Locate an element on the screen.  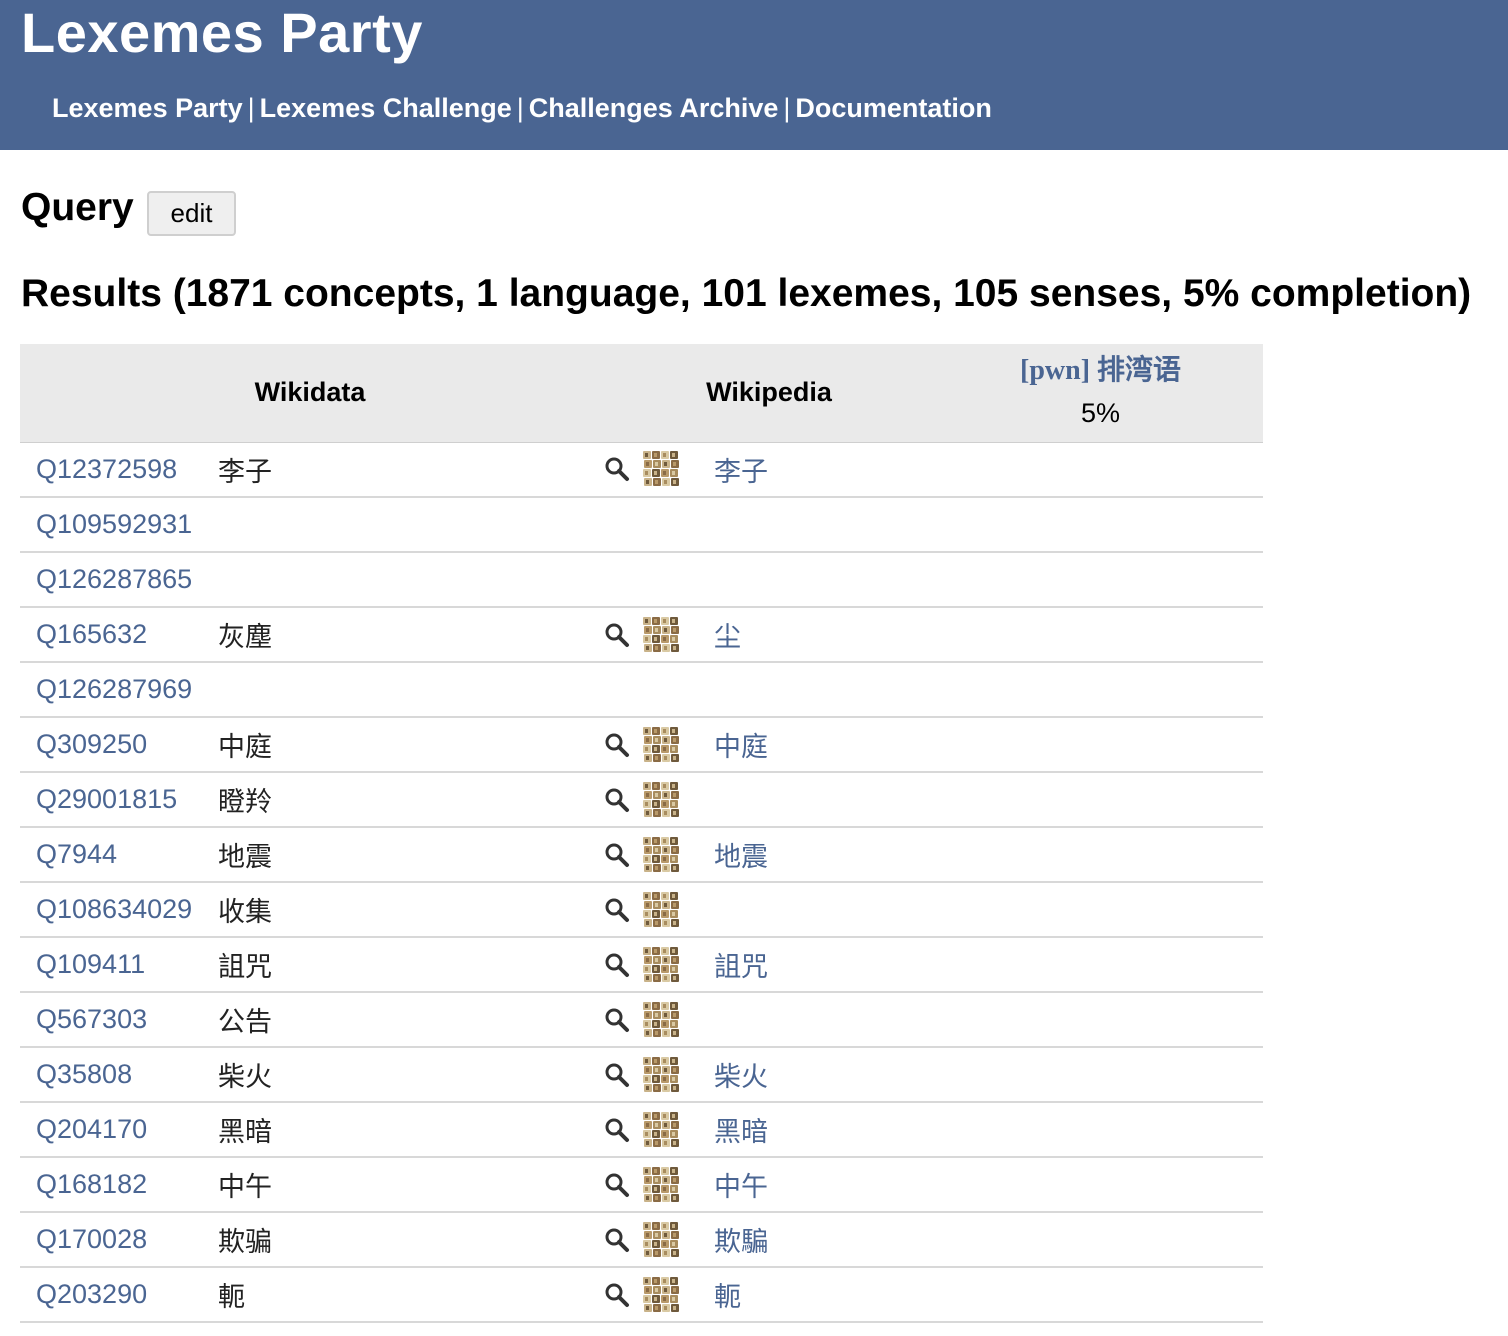
wikidata-label: 李子 is located at coordinates (245, 472).